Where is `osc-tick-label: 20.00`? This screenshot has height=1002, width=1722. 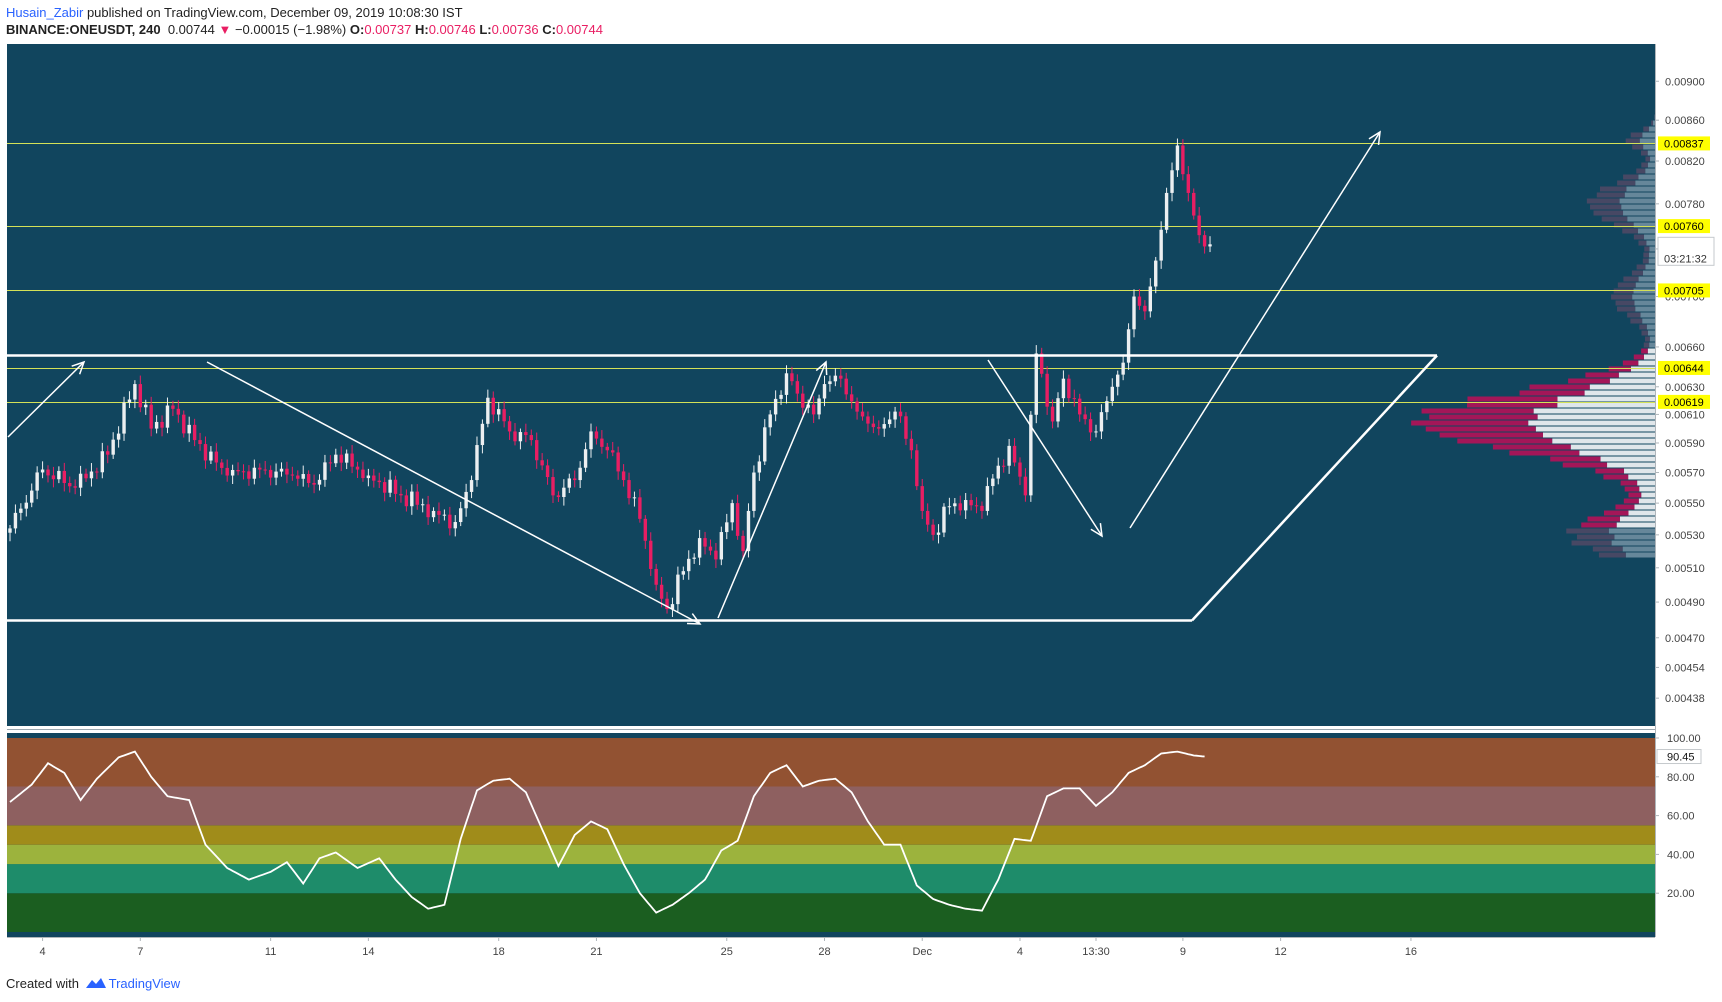 osc-tick-label: 20.00 is located at coordinates (1681, 894).